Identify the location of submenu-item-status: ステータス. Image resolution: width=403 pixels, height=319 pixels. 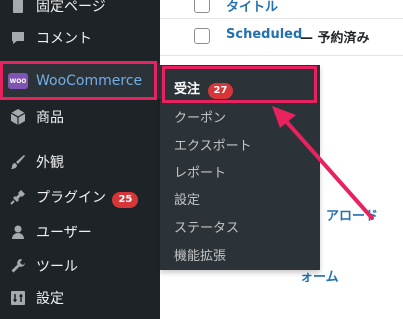
(206, 226).